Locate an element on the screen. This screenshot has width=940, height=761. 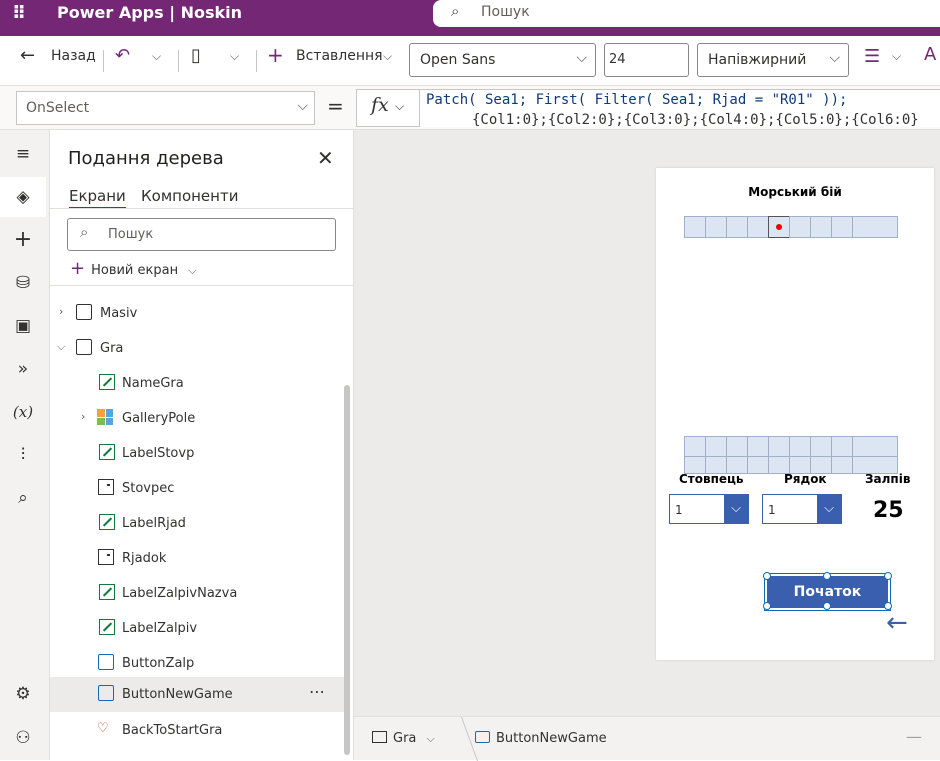
gallery-top-row is located at coordinates (791, 227).